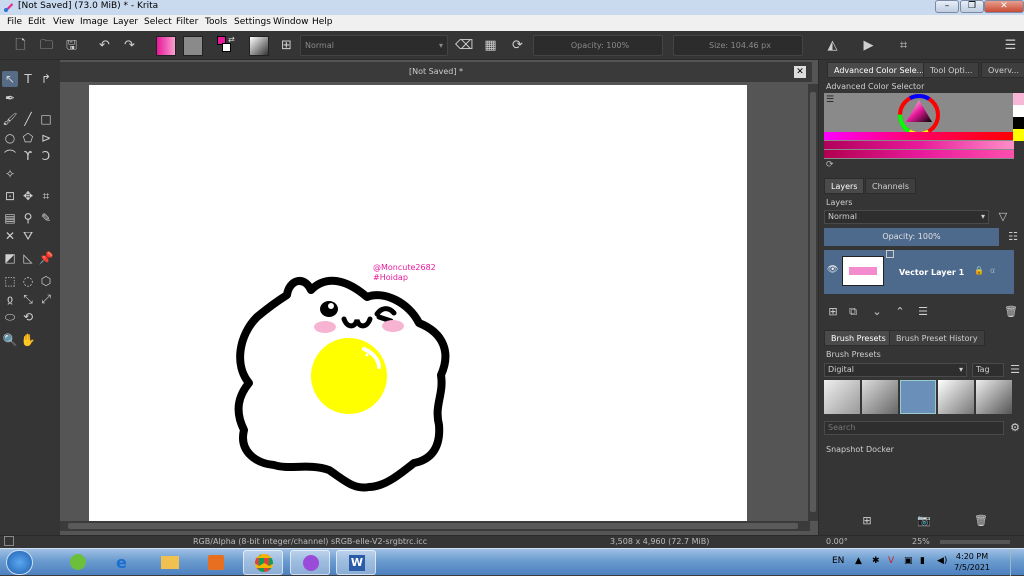 This screenshot has width=1024, height=576. Describe the element at coordinates (895, 370) in the screenshot. I see `brush-tag-select: Digital ▾` at that location.